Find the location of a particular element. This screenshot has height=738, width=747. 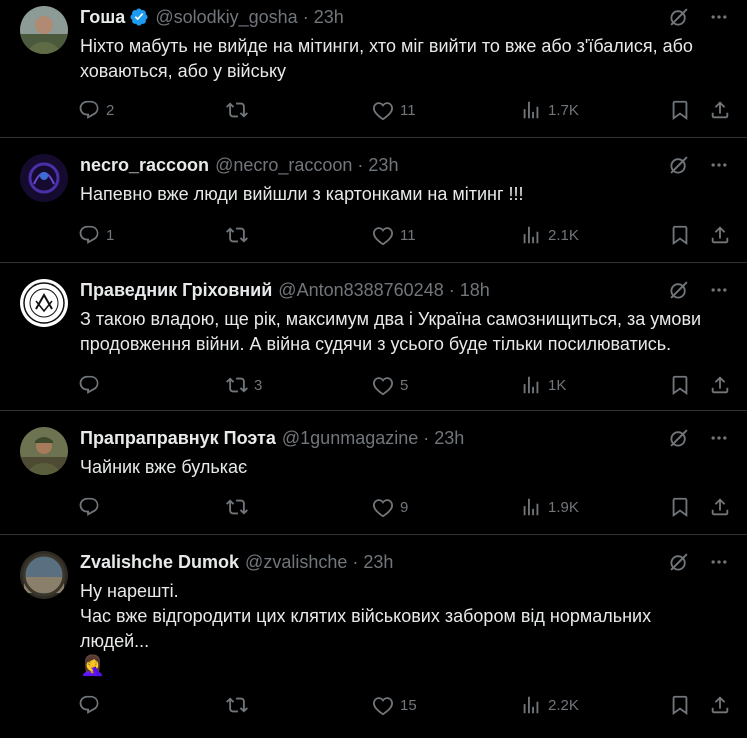

reply-button: 2 is located at coordinates (96, 110).